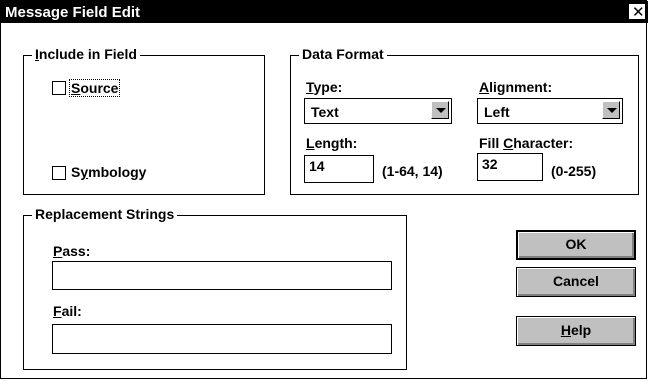 This screenshot has height=381, width=649. What do you see at coordinates (108, 172) in the screenshot?
I see `symbology-label: Symbology` at bounding box center [108, 172].